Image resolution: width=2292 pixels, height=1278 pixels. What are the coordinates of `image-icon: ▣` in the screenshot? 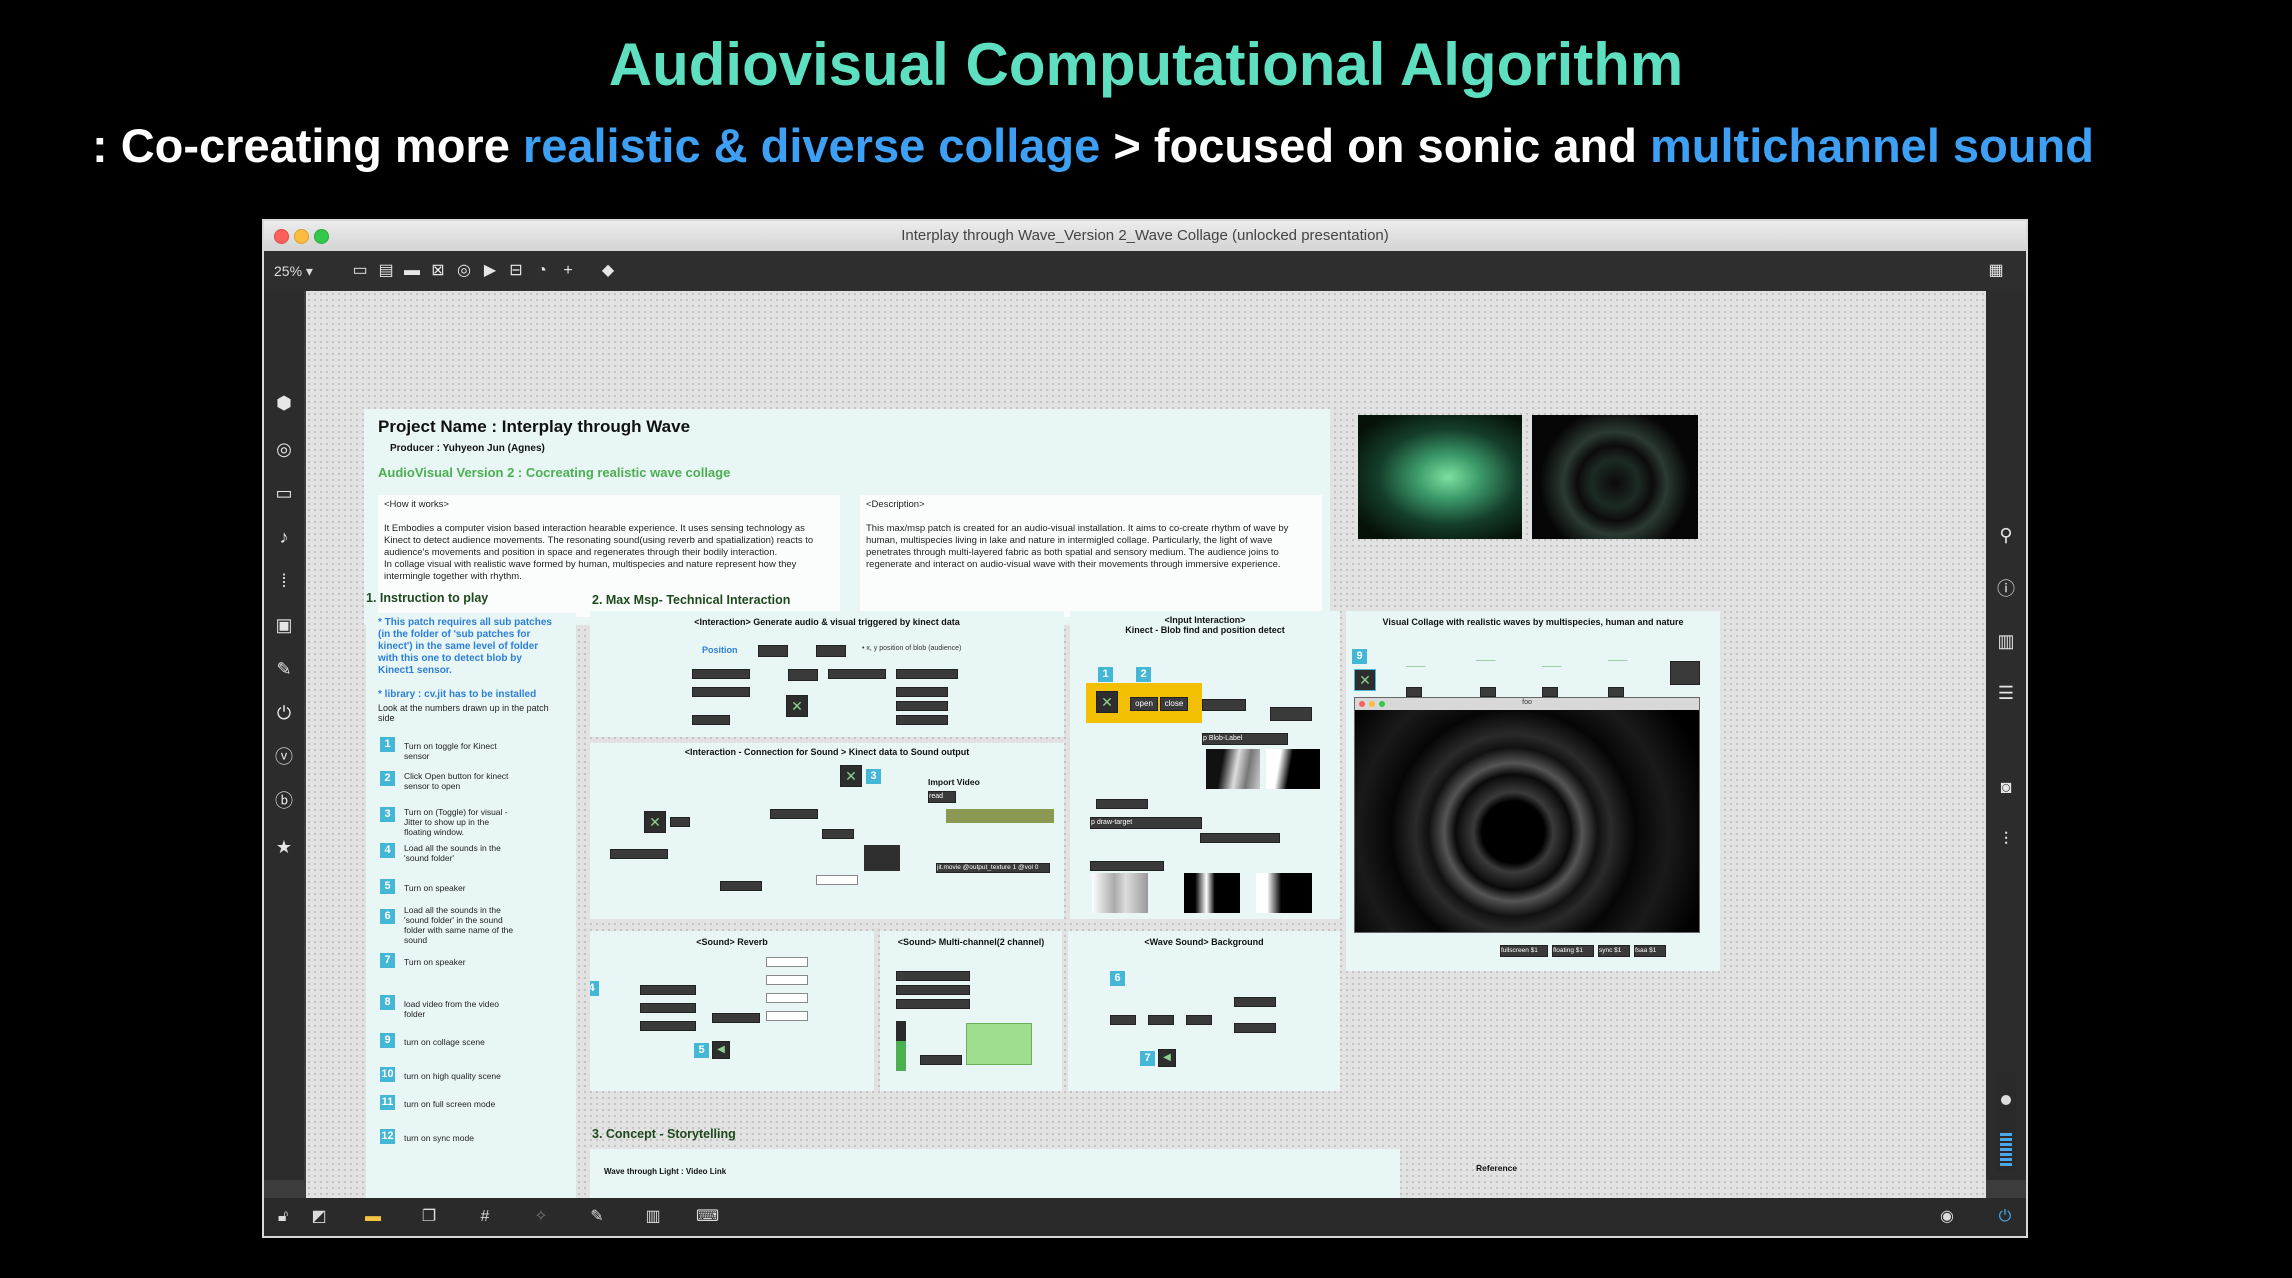 It's located at (284, 625).